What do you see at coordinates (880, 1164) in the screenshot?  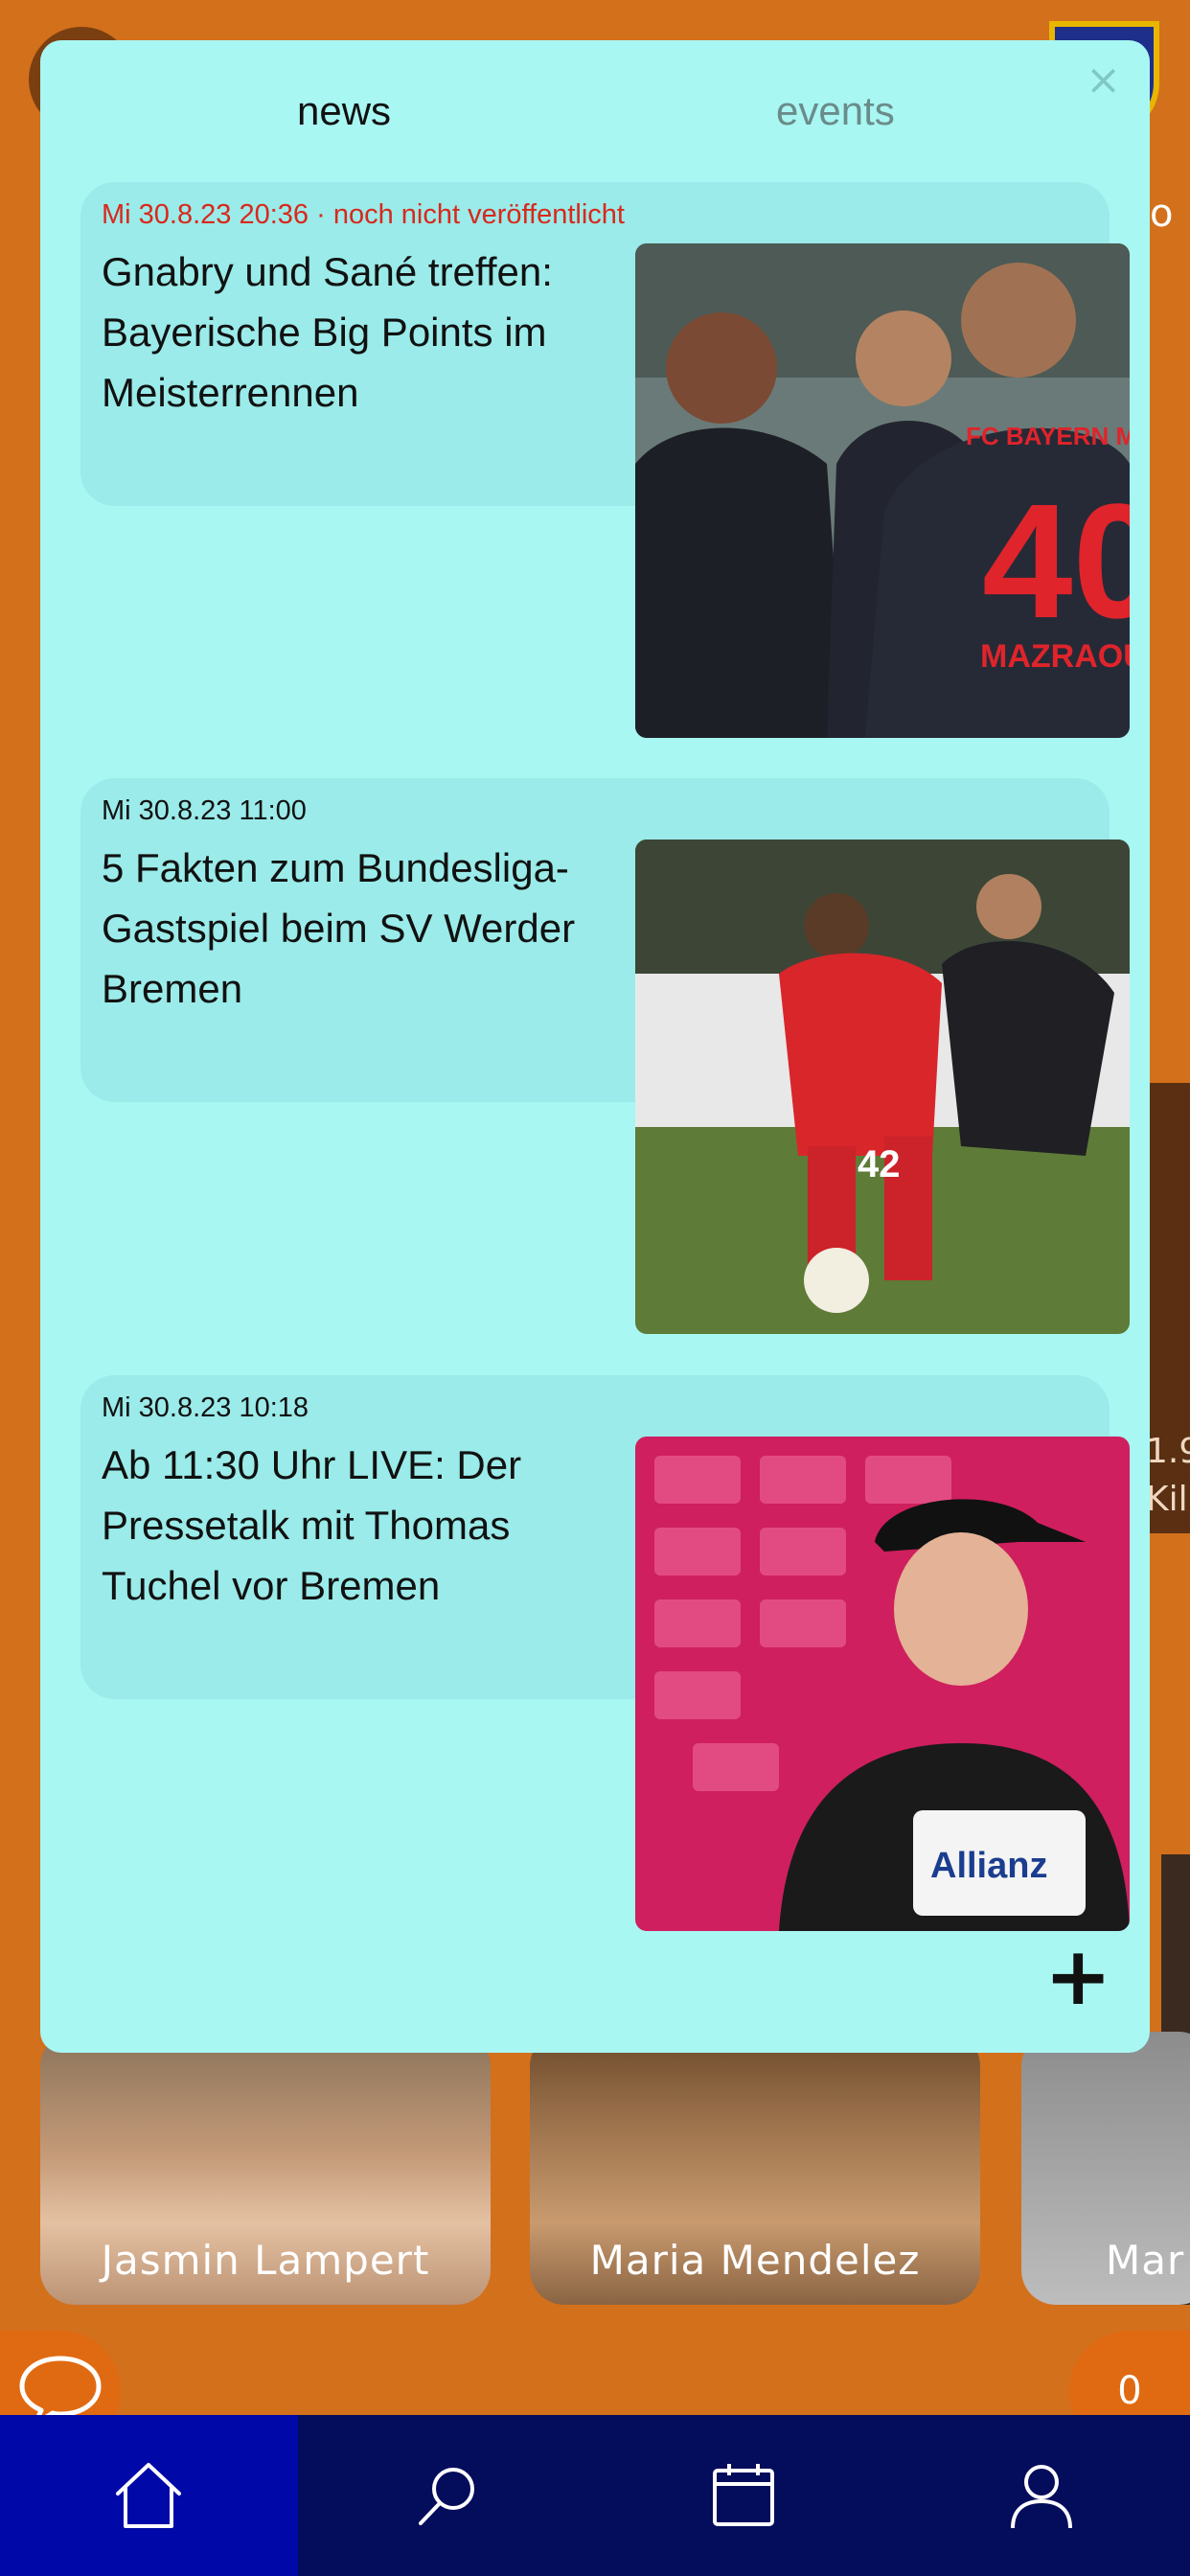 I see `jersey-number: 42` at bounding box center [880, 1164].